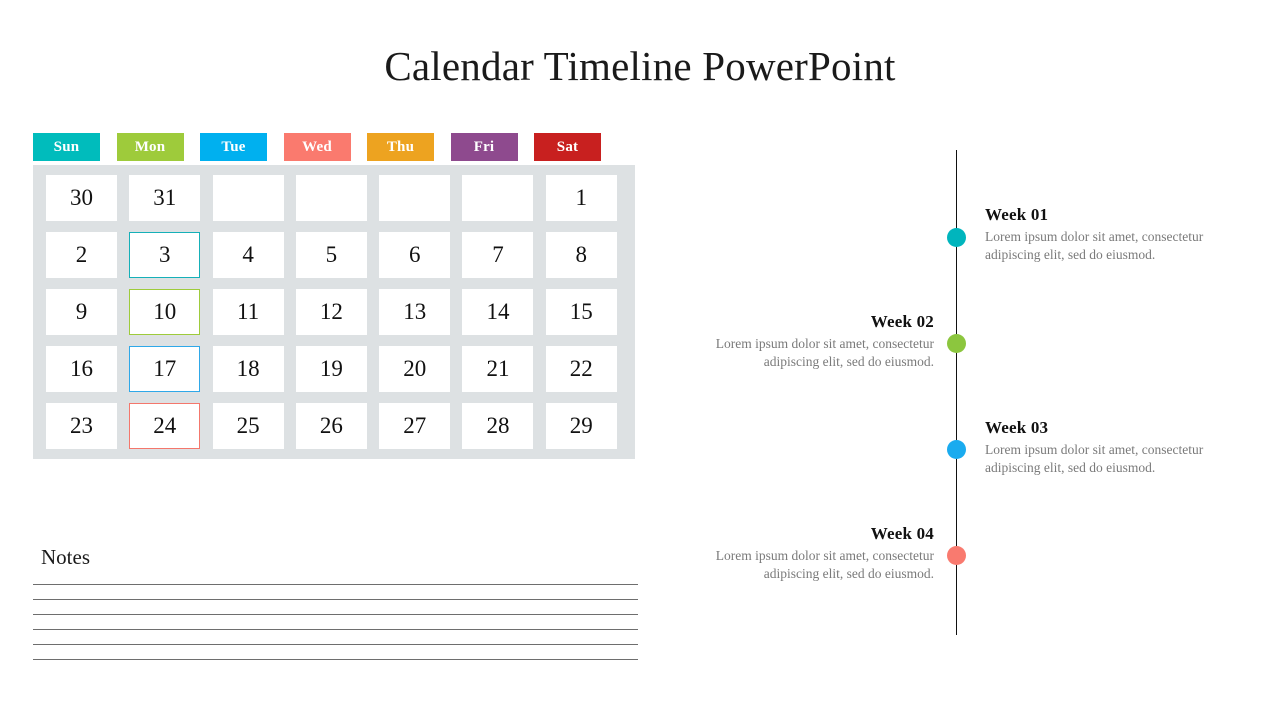 This screenshot has width=1280, height=720. I want to click on calendar-day-cell: 13, so click(415, 312).